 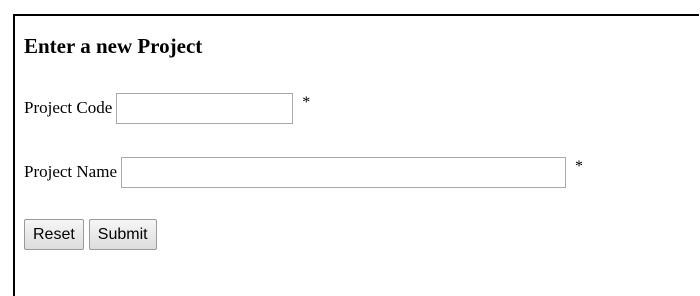 What do you see at coordinates (343, 172) in the screenshot?
I see `project-name-input` at bounding box center [343, 172].